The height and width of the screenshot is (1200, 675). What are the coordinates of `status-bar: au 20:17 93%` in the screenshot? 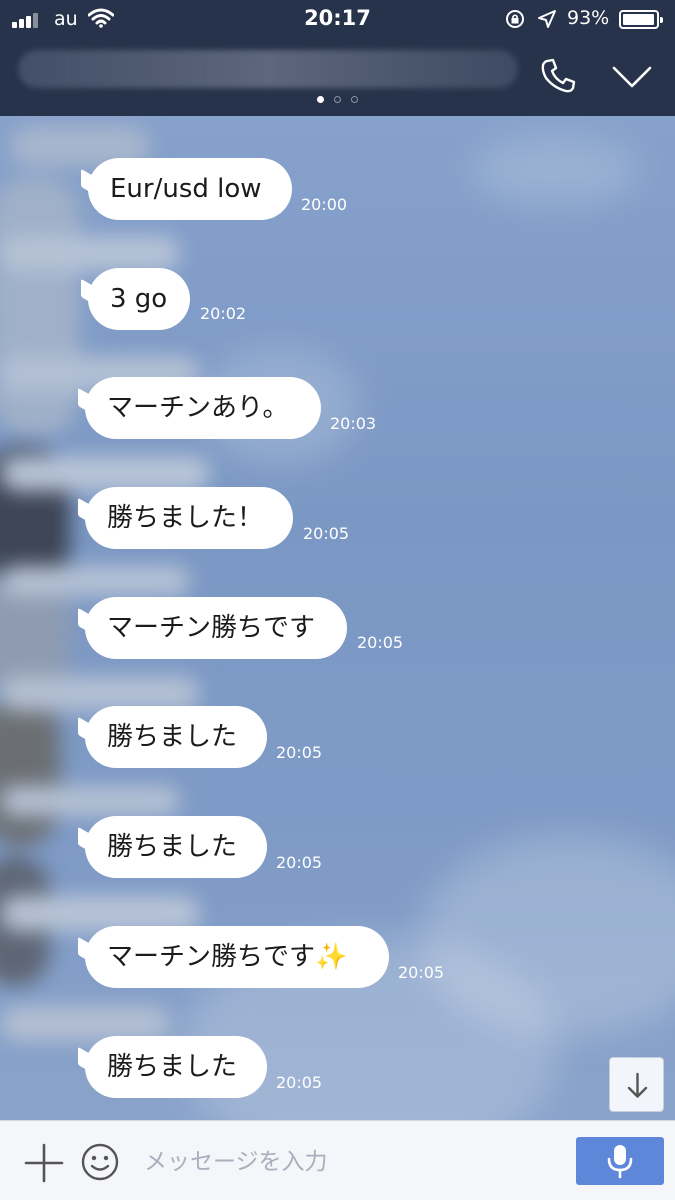 It's located at (337, 19).